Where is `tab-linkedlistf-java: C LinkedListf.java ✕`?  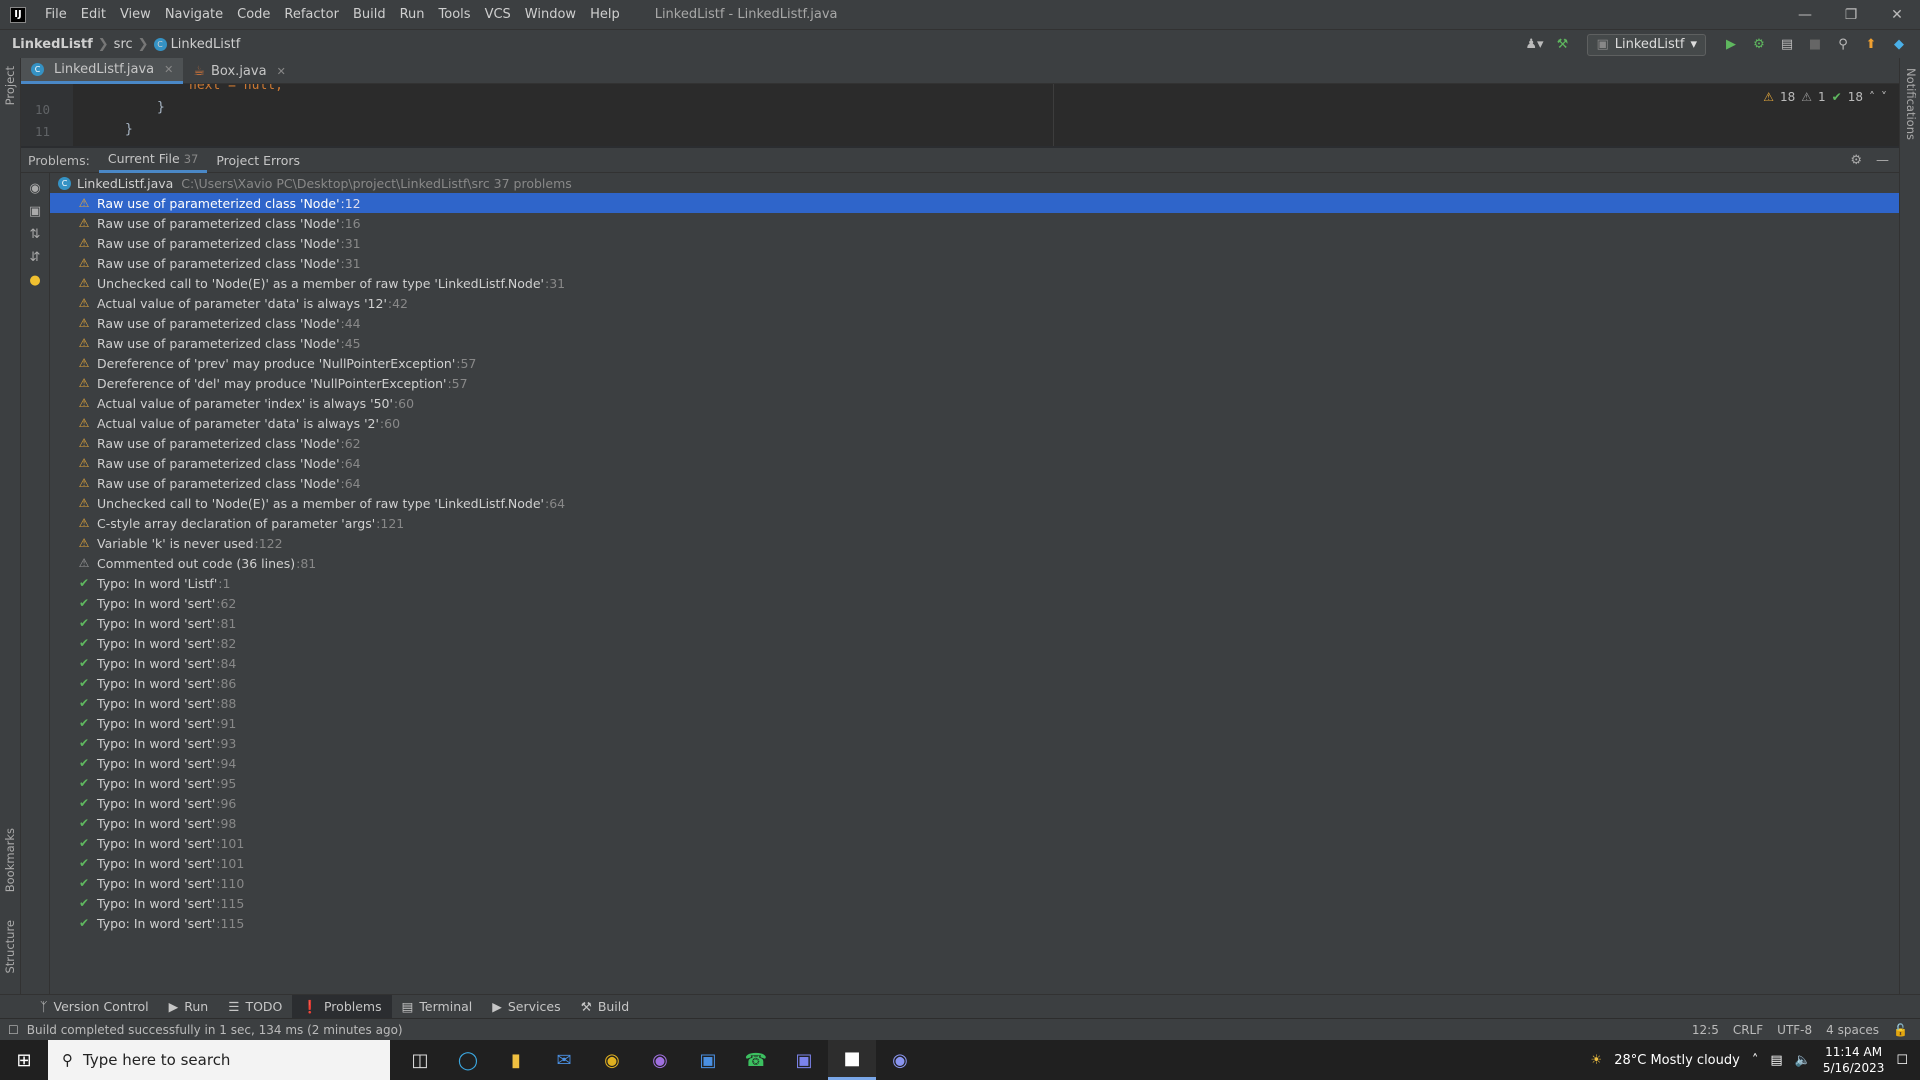 tab-linkedlistf-java: C LinkedListf.java ✕ is located at coordinates (102, 71).